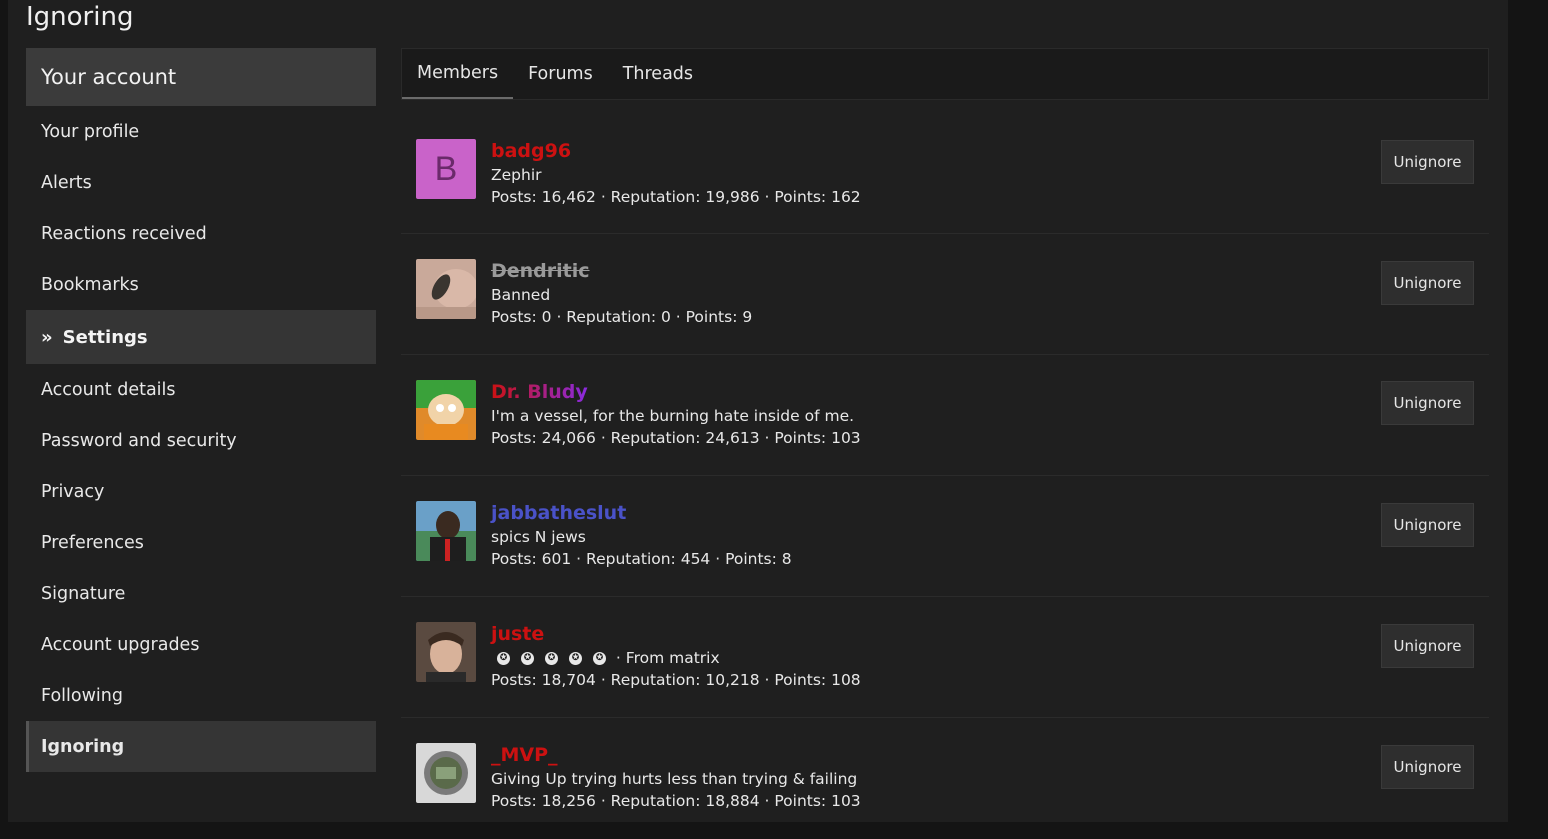 The height and width of the screenshot is (839, 1548). I want to click on member-username: Dendritic, so click(621, 271).